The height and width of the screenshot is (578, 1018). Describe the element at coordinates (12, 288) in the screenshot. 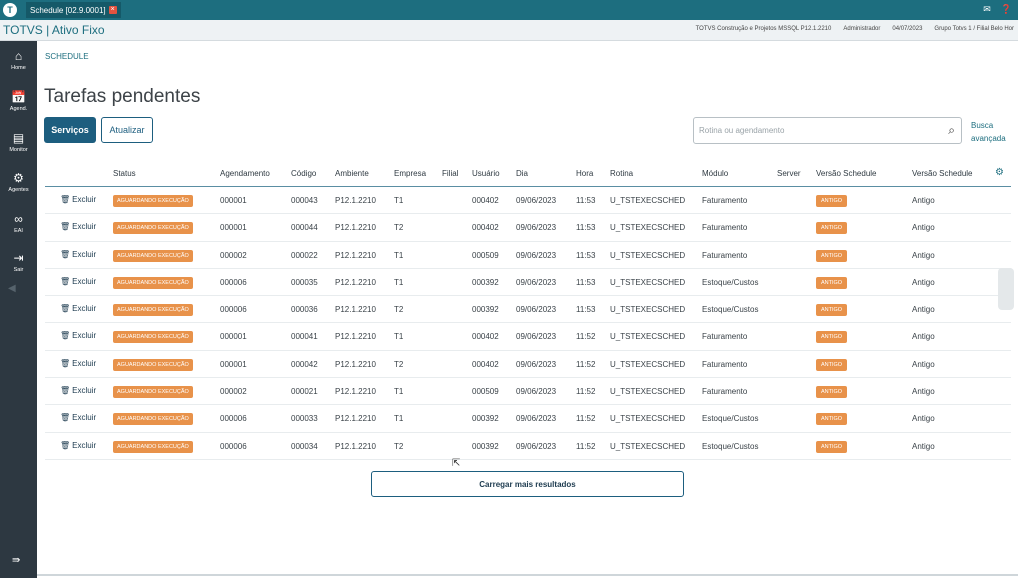

I see `collapse-arrow-icon: ◀` at that location.